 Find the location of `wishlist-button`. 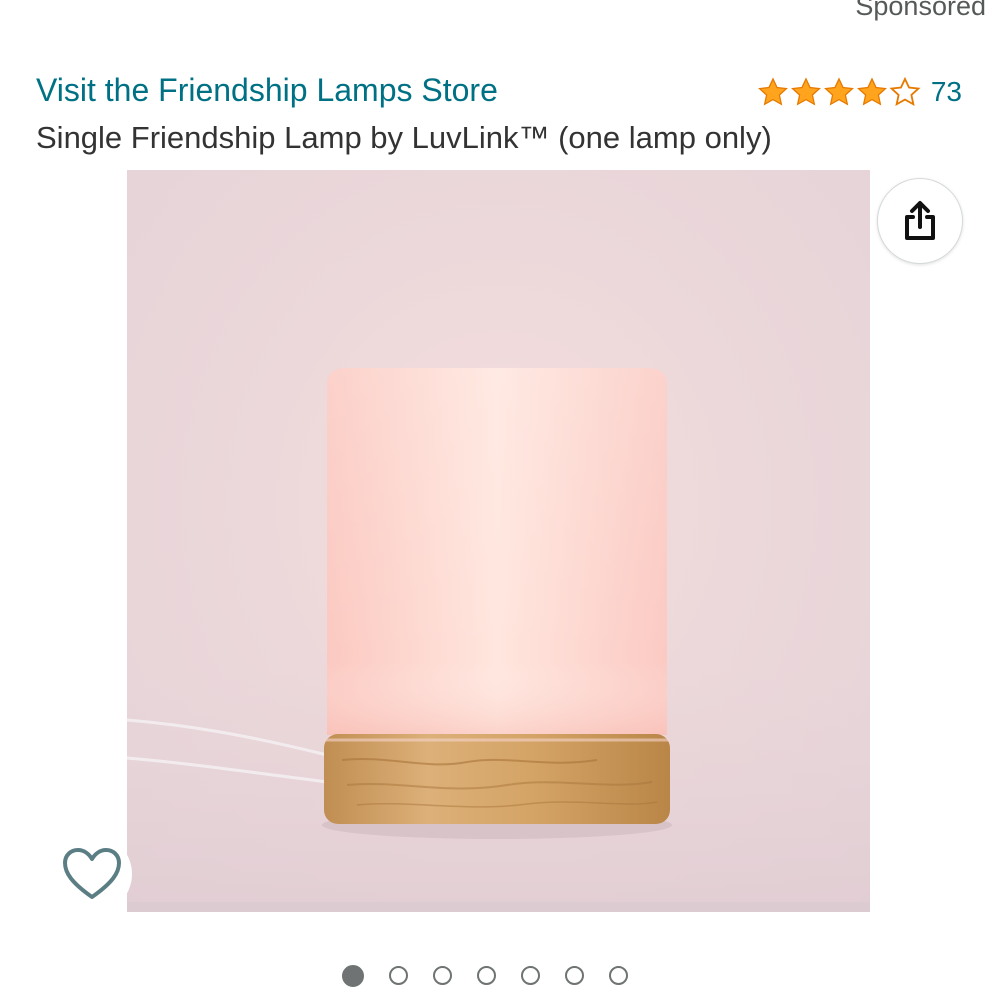

wishlist-button is located at coordinates (92, 874).